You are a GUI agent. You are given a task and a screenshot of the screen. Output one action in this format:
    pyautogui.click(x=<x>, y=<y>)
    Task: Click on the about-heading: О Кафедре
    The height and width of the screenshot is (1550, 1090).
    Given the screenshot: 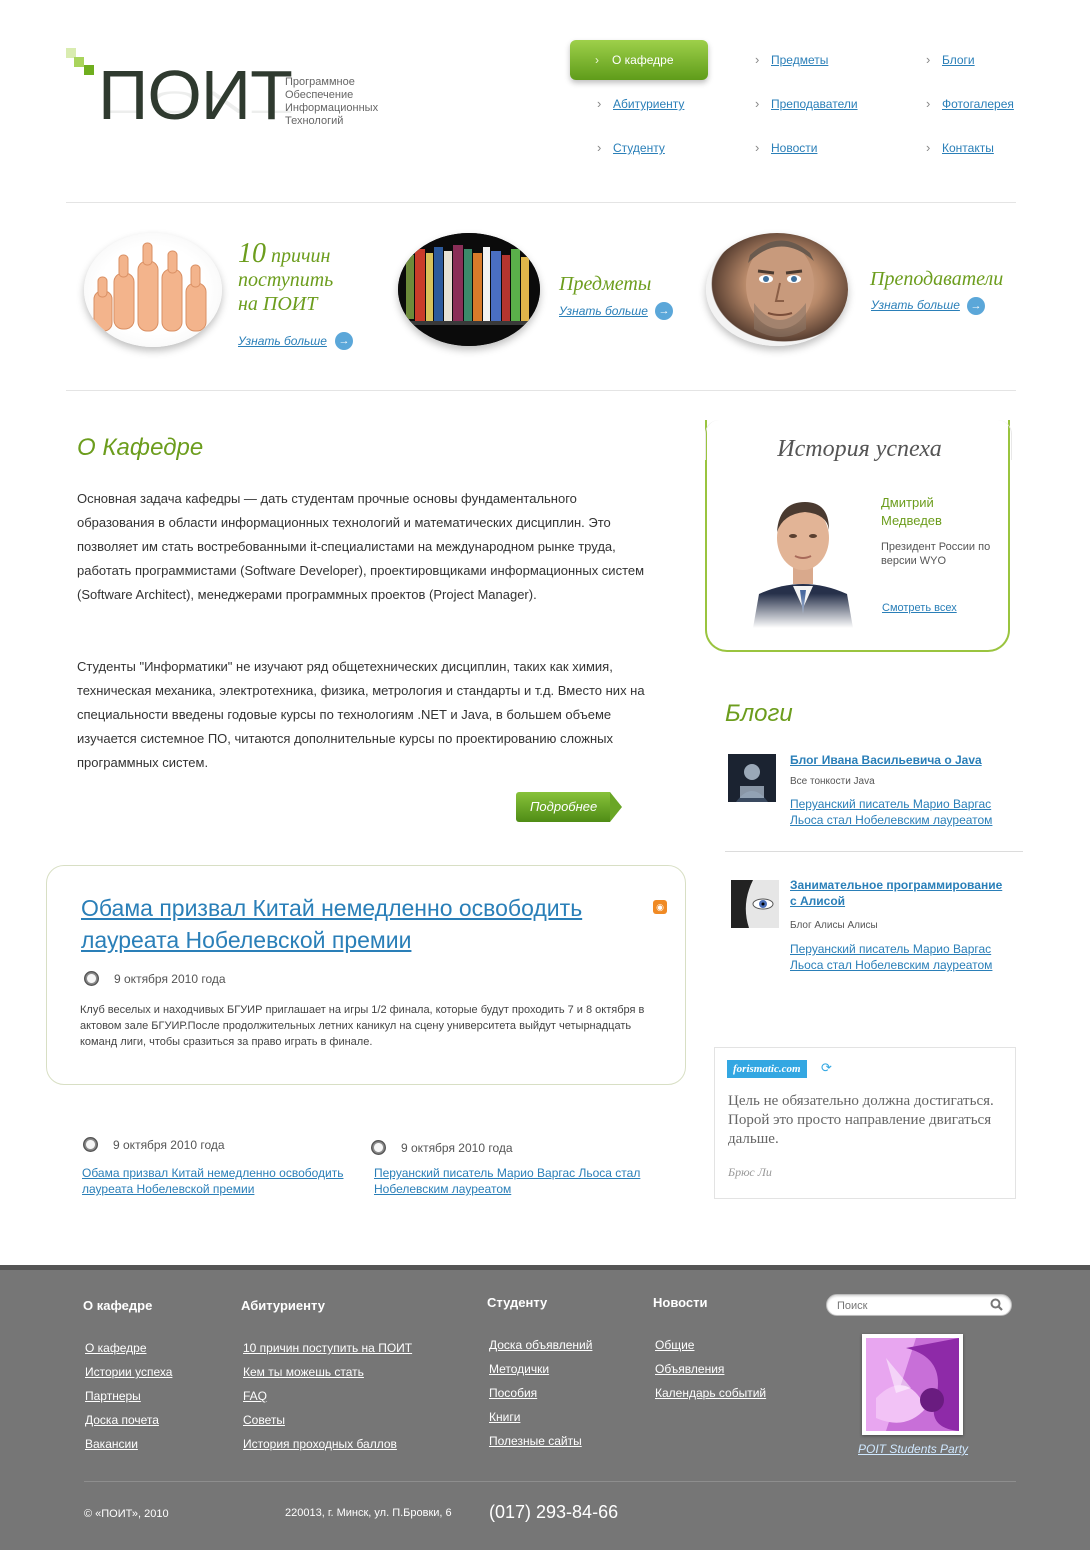 What is the action you would take?
    pyautogui.click(x=140, y=447)
    